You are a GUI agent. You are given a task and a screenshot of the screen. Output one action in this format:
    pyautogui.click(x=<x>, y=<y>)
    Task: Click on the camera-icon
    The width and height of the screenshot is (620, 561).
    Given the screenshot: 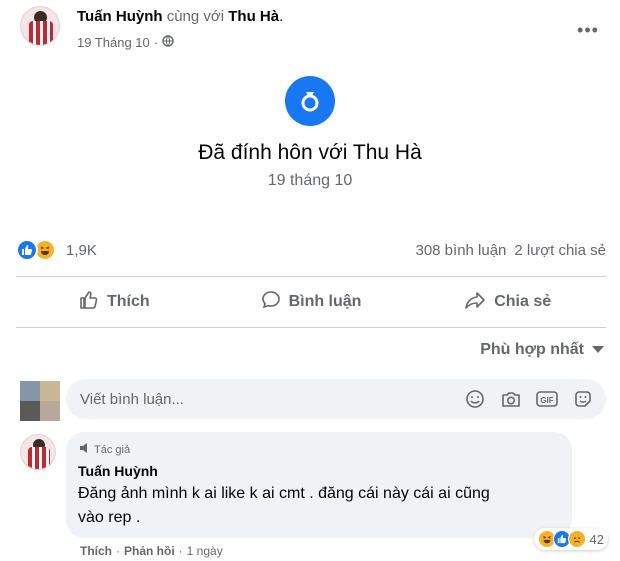 What is the action you would take?
    pyautogui.click(x=511, y=399)
    